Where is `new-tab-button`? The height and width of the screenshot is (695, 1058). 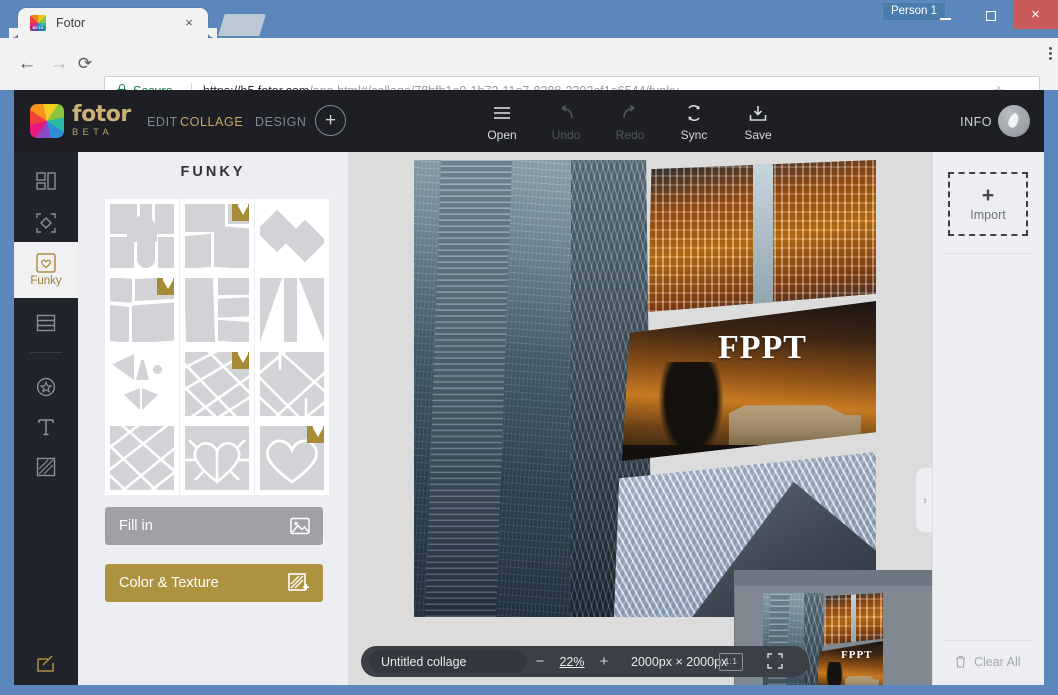 new-tab-button is located at coordinates (242, 25).